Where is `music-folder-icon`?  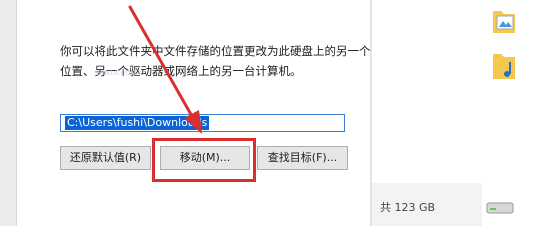
music-folder-icon is located at coordinates (504, 66).